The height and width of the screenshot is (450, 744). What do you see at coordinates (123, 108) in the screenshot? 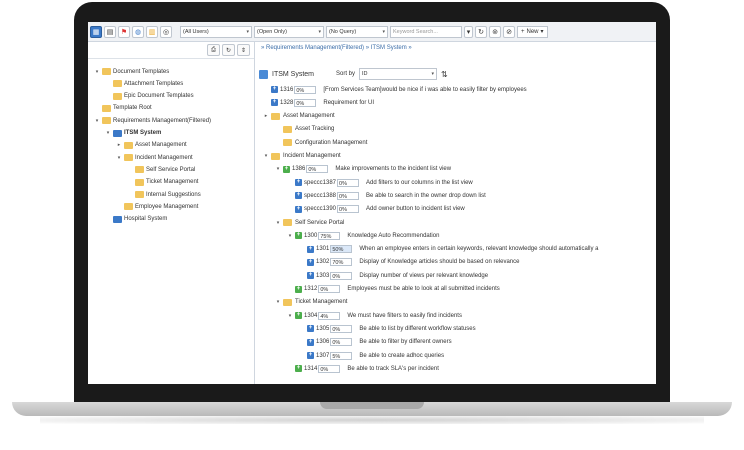
I see `tree-item: Template Root` at bounding box center [123, 108].